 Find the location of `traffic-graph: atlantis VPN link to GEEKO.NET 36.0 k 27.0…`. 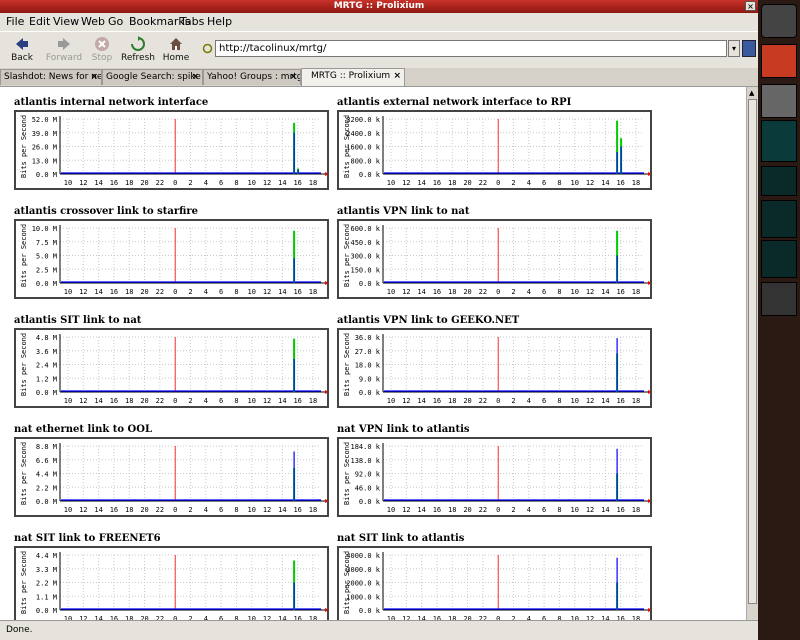

traffic-graph: atlantis VPN link to GEEKO.NET 36.0 k 27.0… is located at coordinates (494, 361).